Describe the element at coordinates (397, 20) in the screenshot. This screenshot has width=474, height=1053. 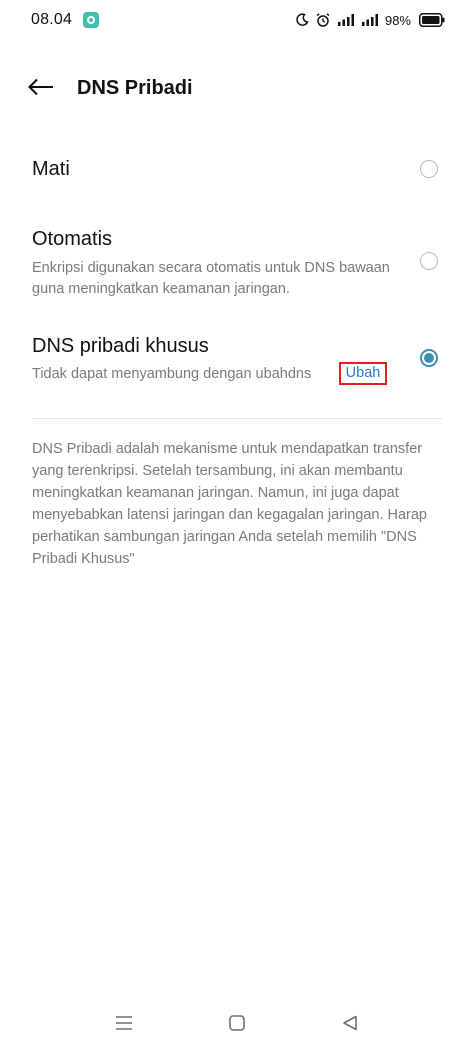
I see `battery-percent: 98%` at that location.